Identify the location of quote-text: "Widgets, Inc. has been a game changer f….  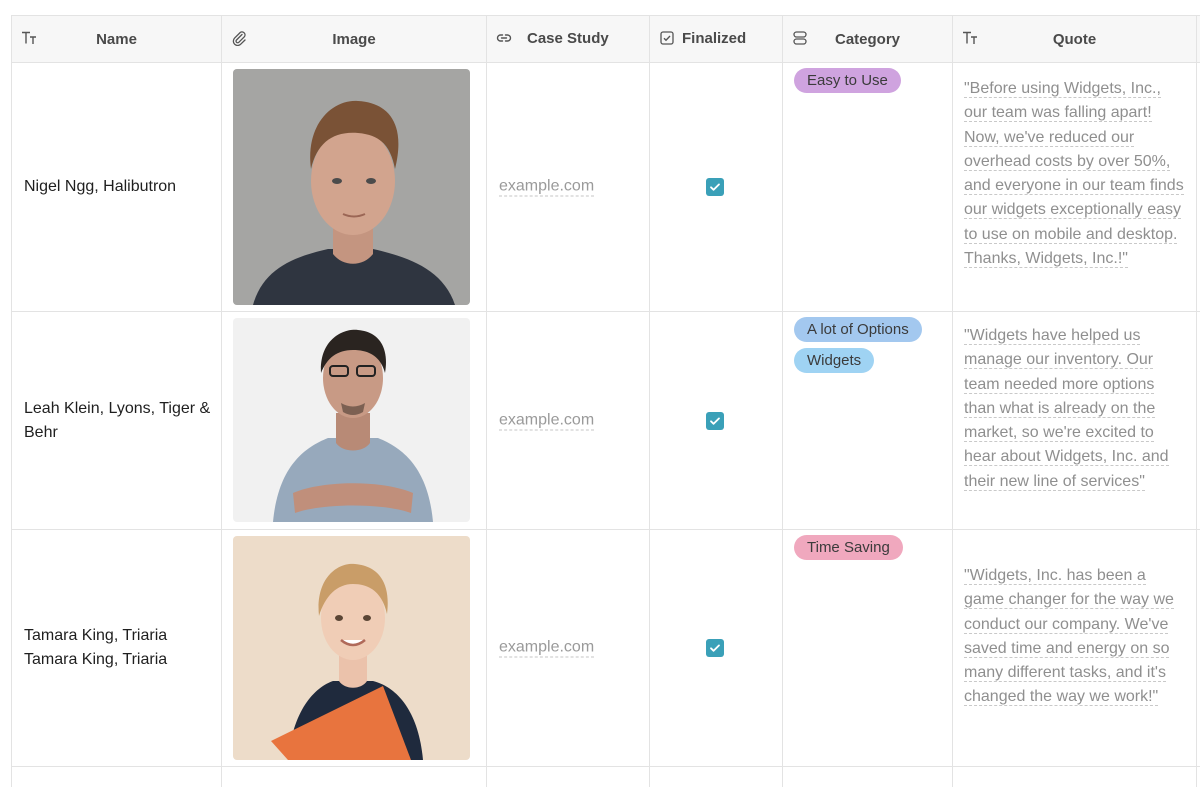
(1069, 637).